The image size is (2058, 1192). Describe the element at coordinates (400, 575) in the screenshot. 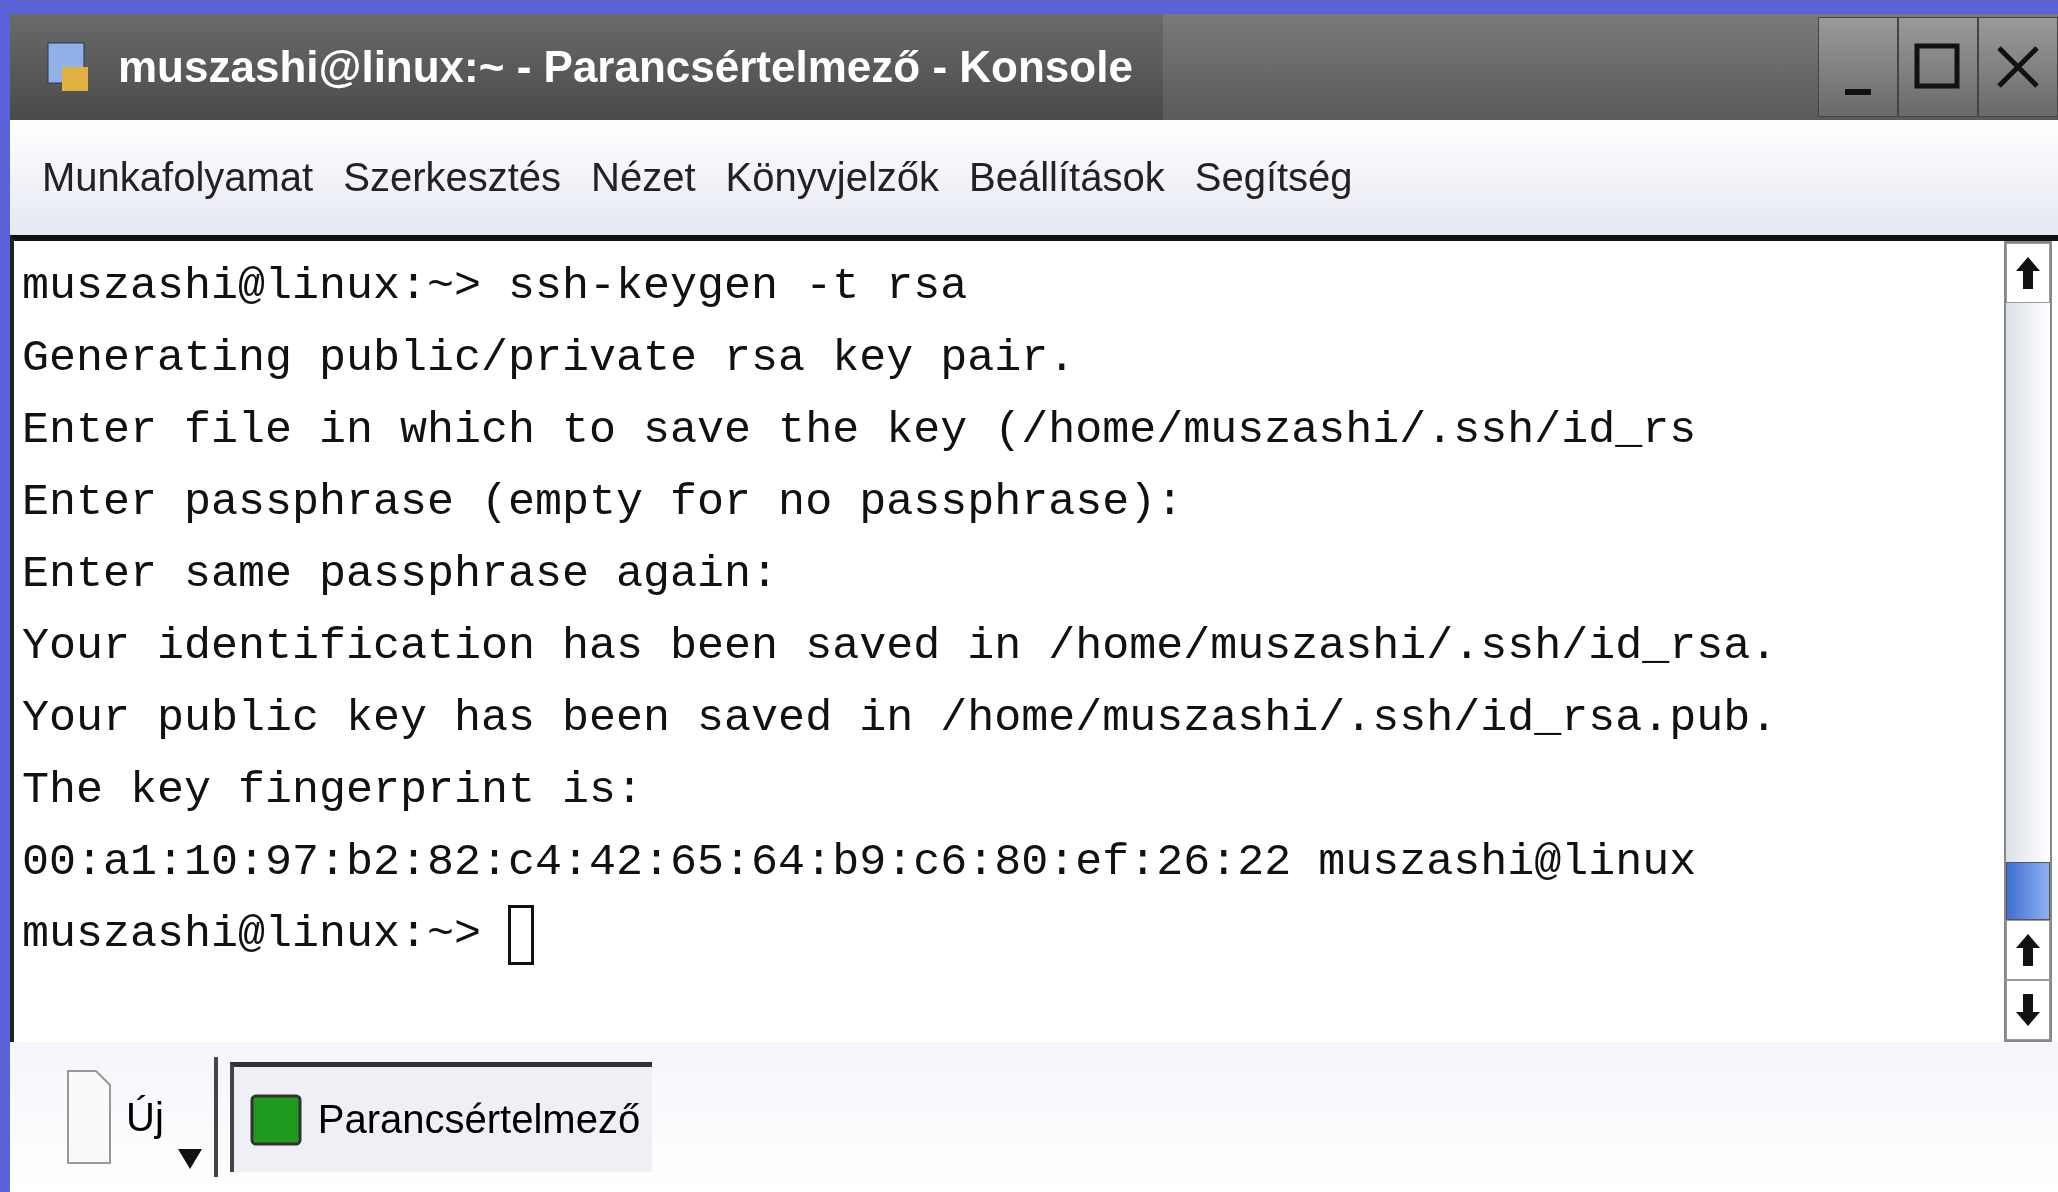

I see `terminal-line: Enter same passphrase again:` at that location.